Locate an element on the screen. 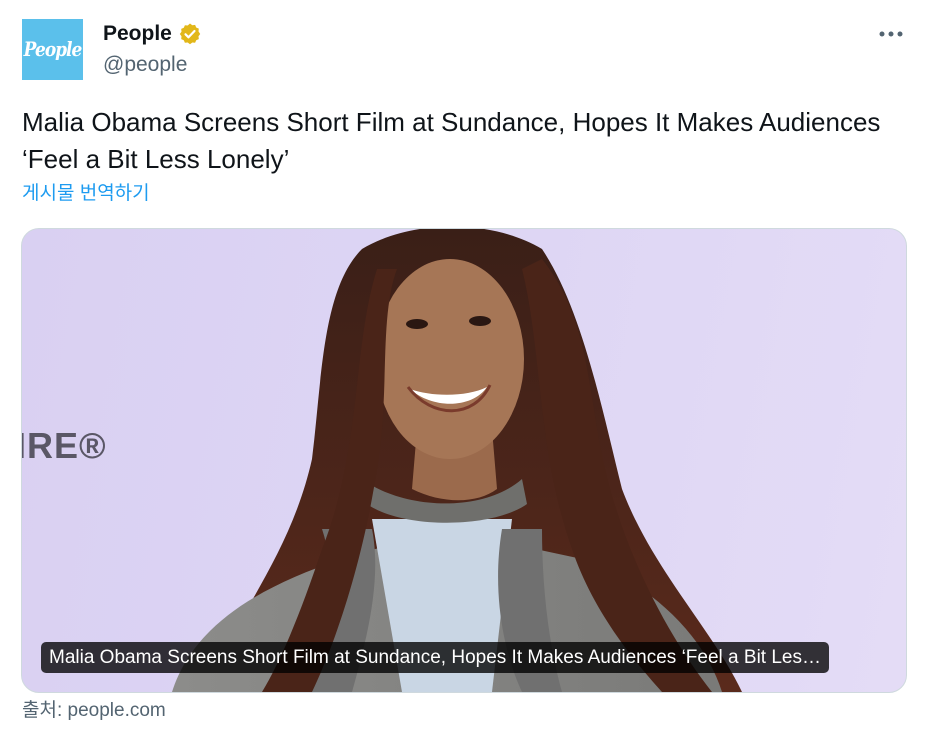 Image resolution: width=927 pixels, height=743 pixels. verified-badge-icon is located at coordinates (190, 34).